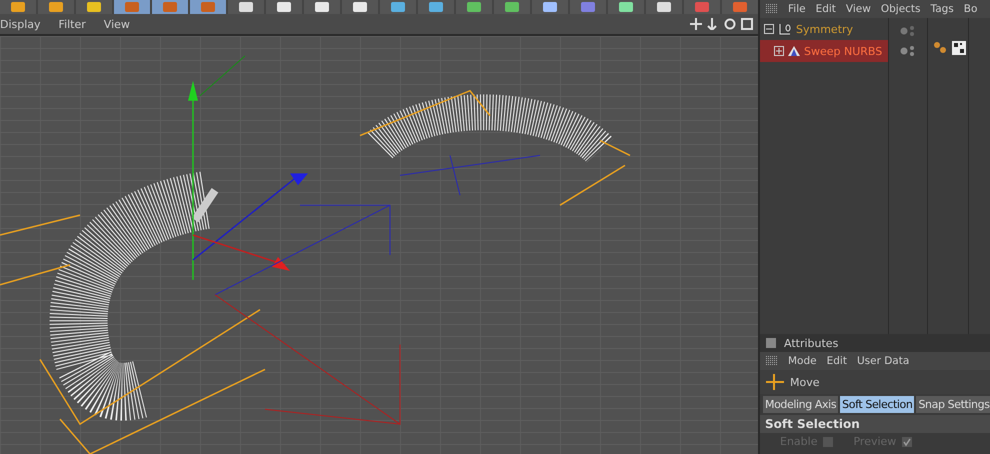  I want to click on menu-item: Filter, so click(72, 24).